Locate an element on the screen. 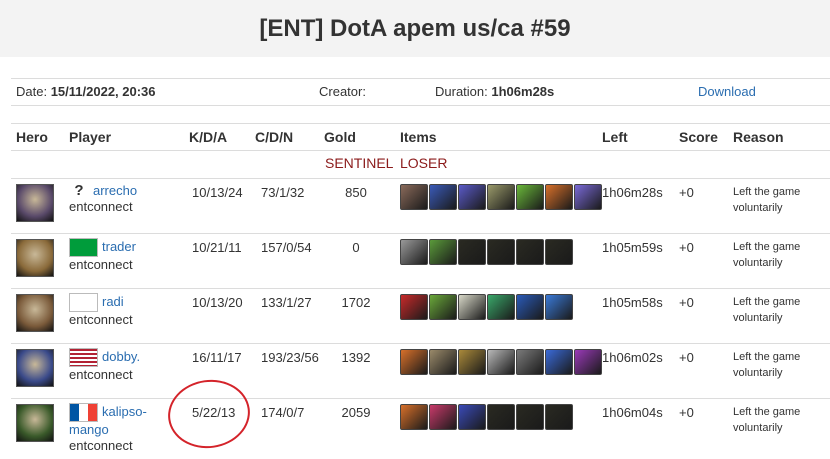 The height and width of the screenshot is (459, 830). col-reason: Reason is located at coordinates (758, 137).